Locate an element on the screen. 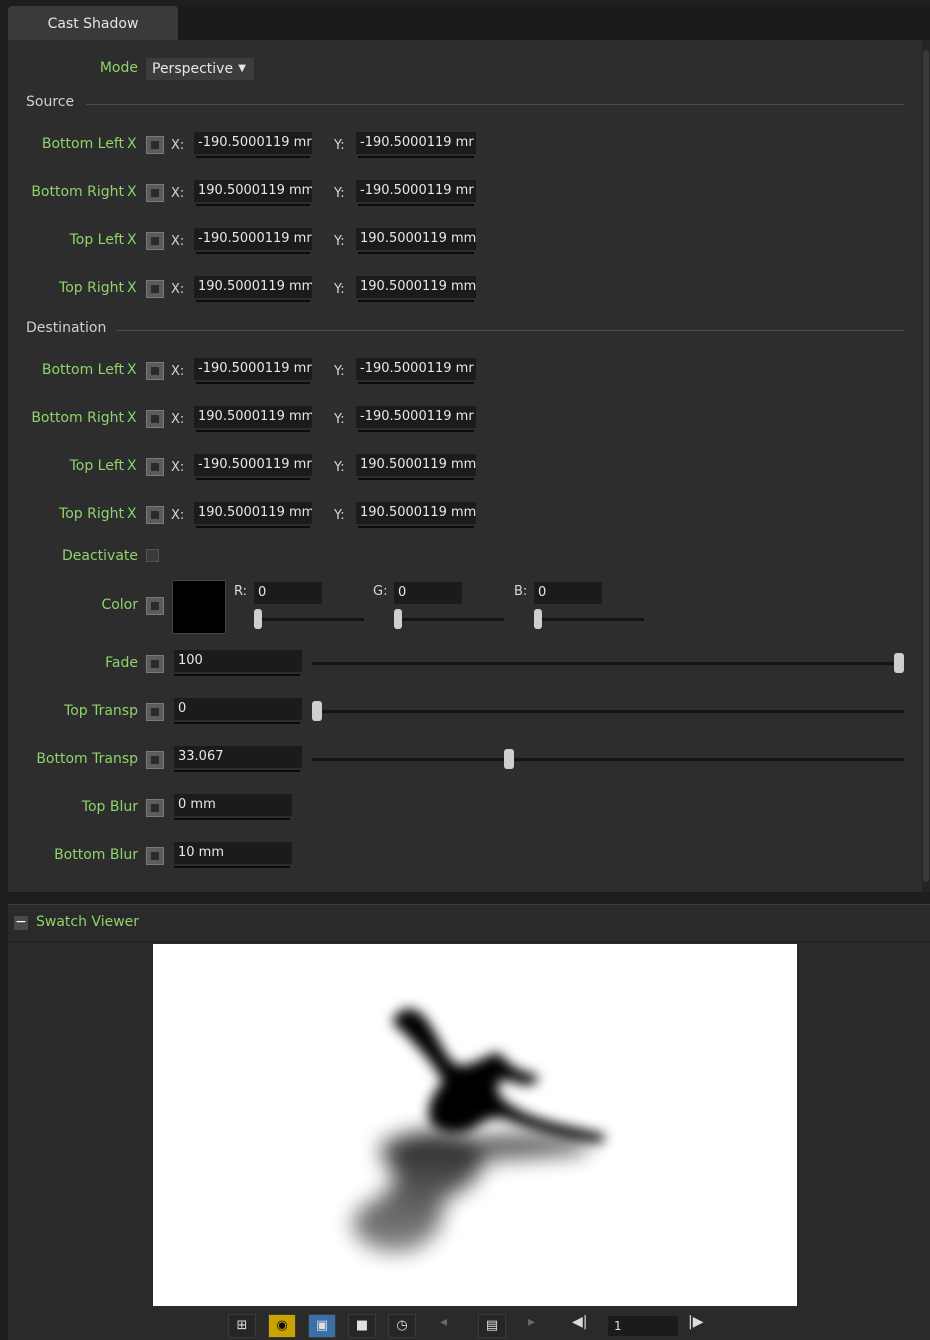 This screenshot has width=930, height=1340. bottom-transp-keyframe-icon is located at coordinates (155, 760).